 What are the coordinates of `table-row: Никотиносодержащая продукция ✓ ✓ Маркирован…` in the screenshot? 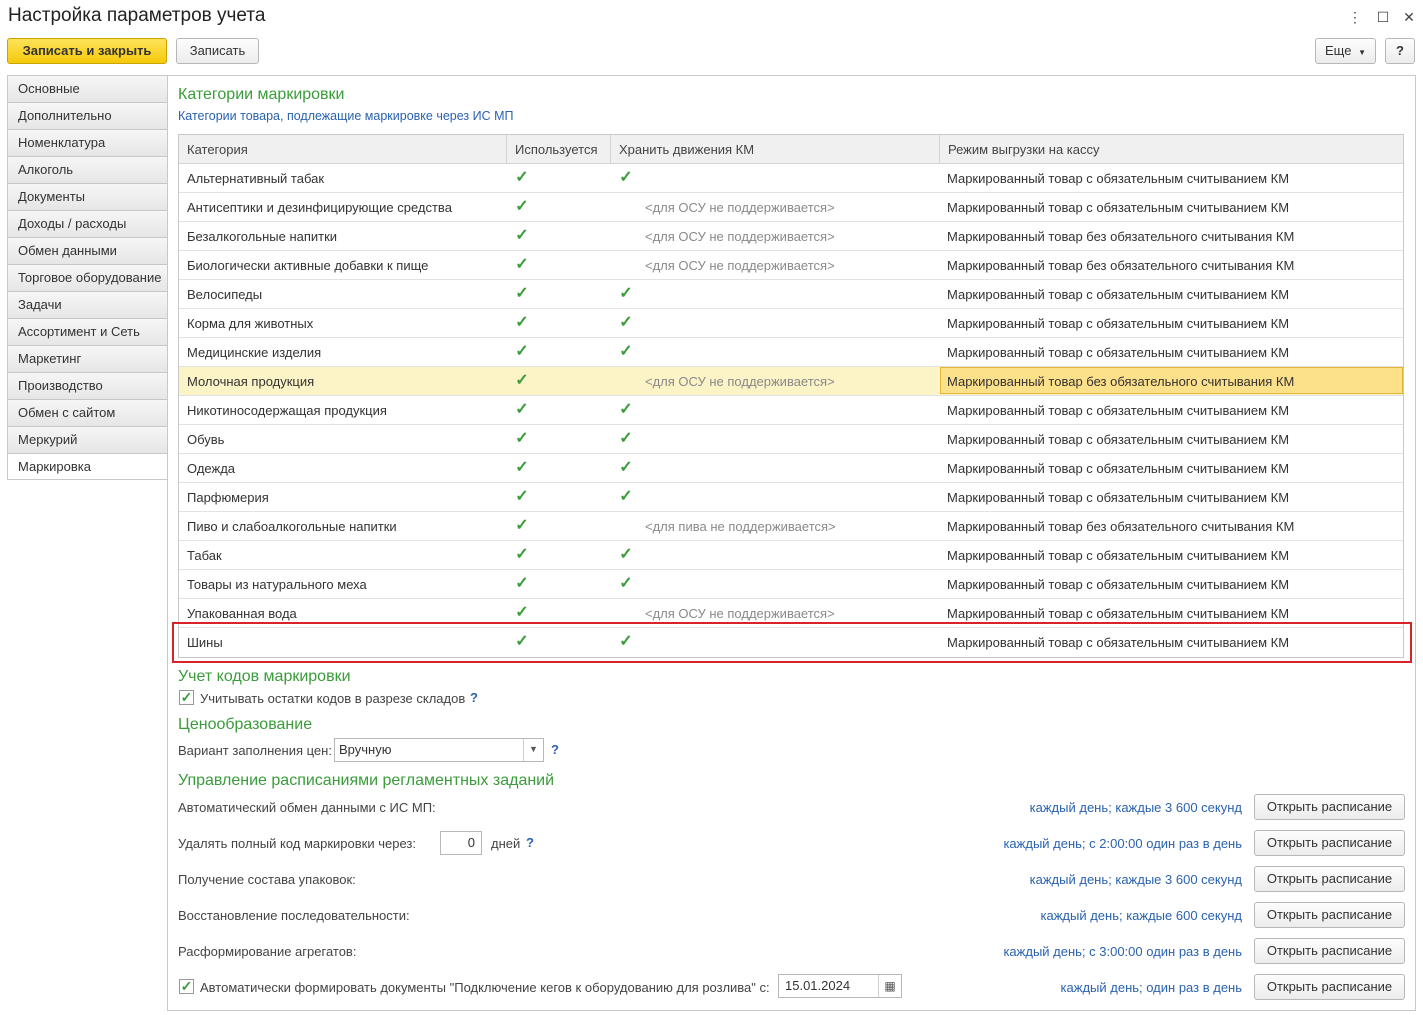 It's located at (791, 410).